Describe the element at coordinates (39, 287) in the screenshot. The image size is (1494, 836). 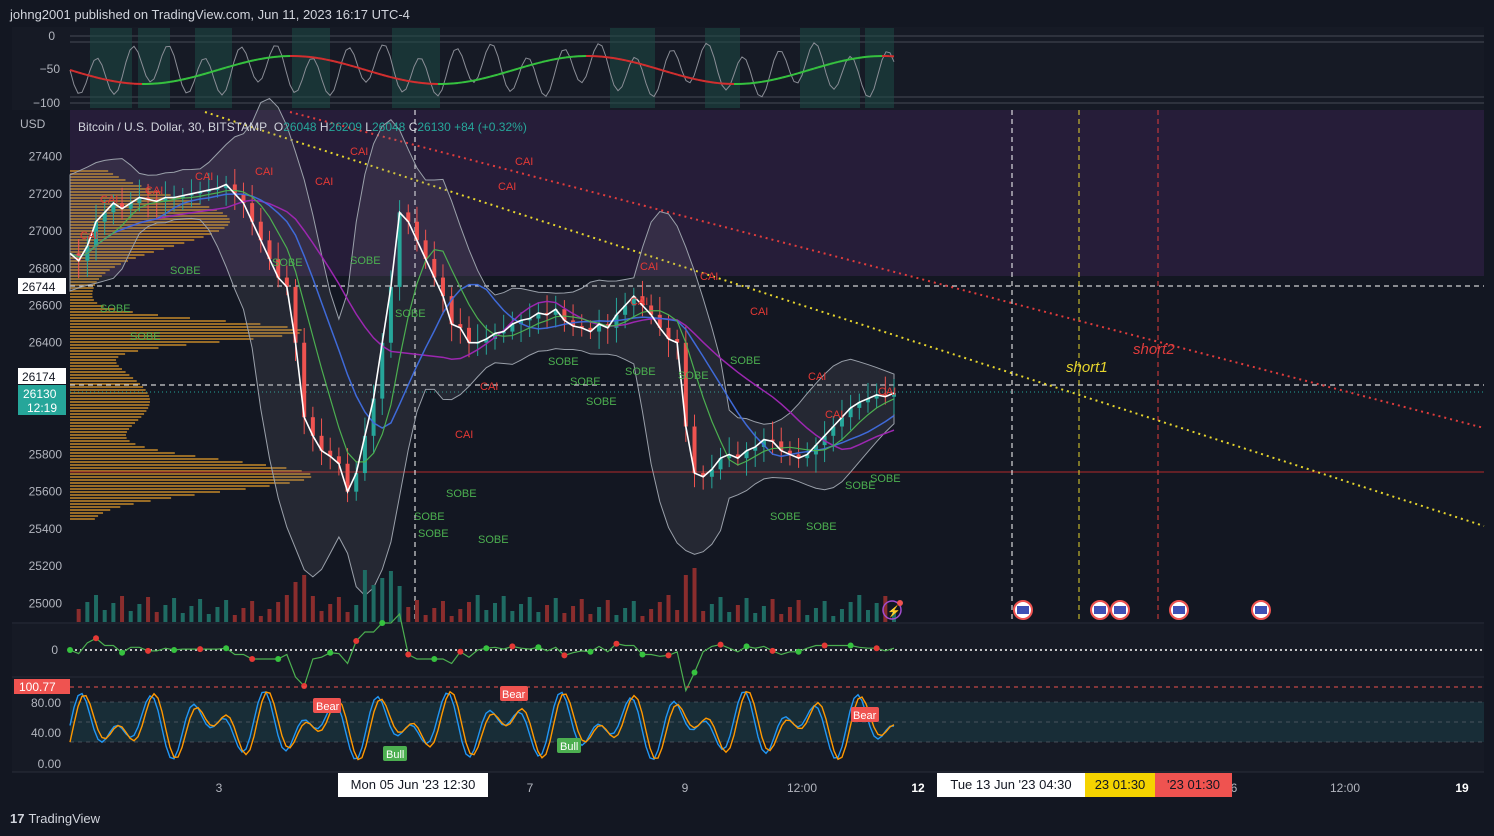
I see `level-label-1: 26744` at that location.